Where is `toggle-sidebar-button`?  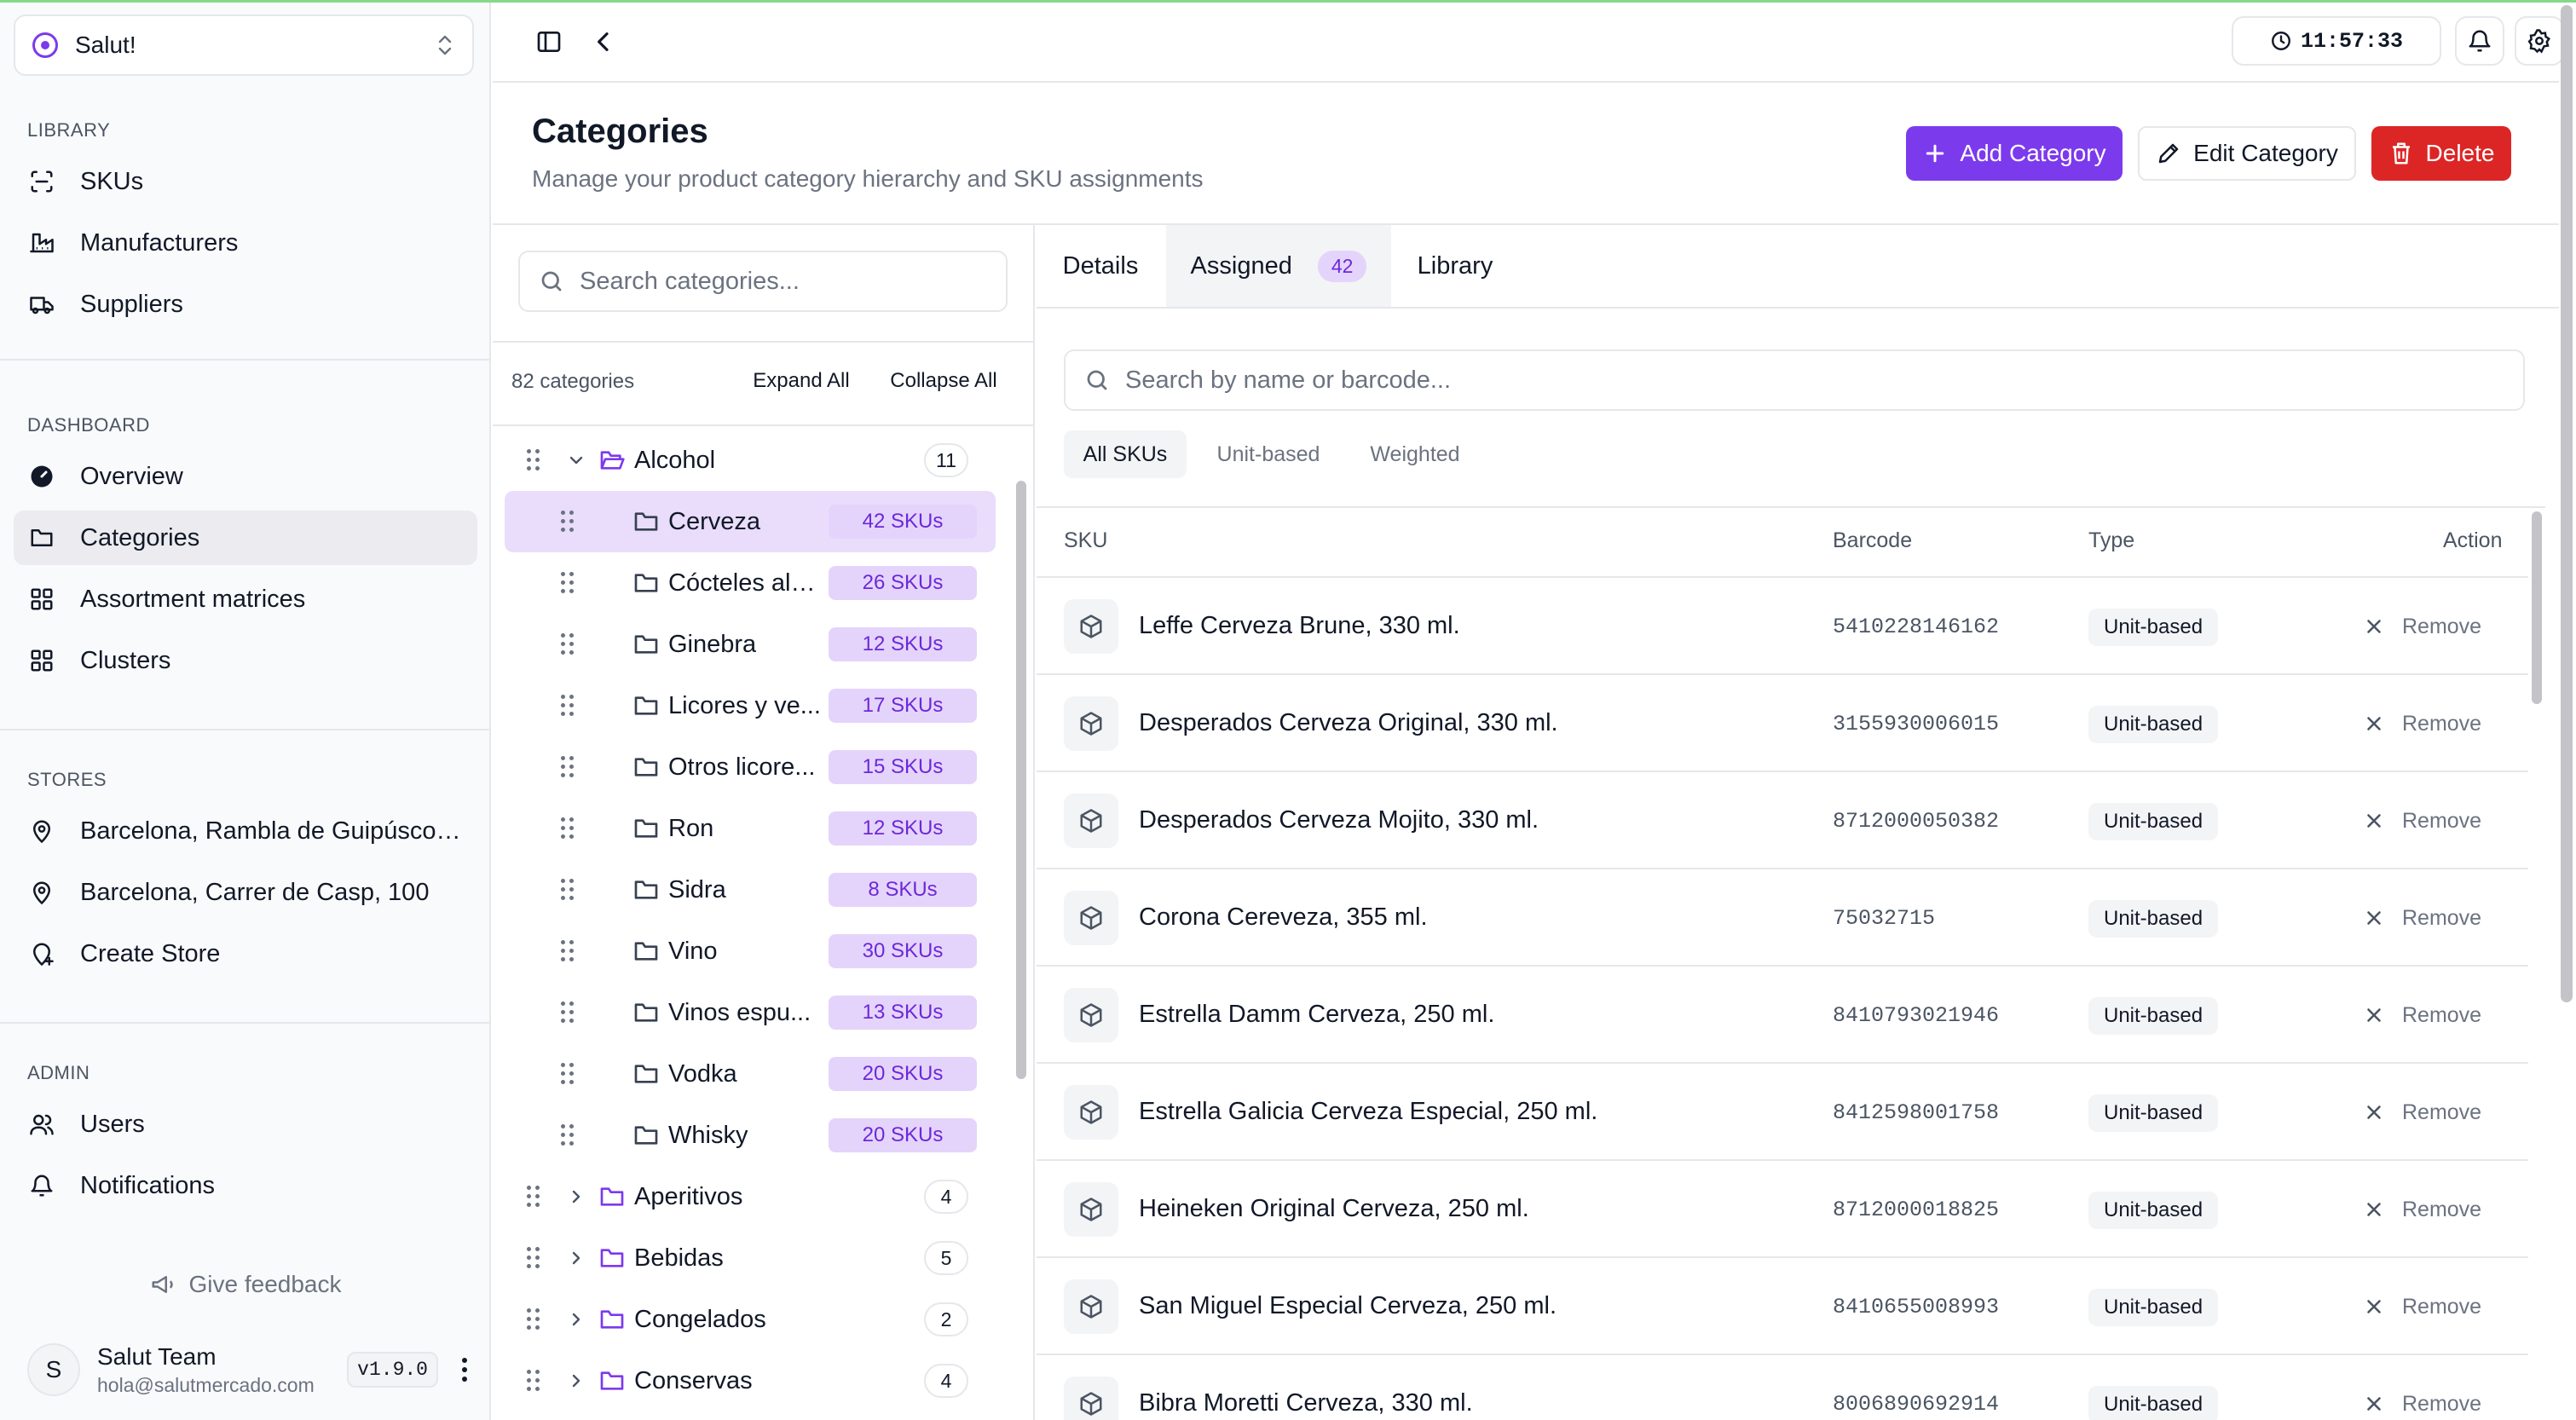 toggle-sidebar-button is located at coordinates (548, 41).